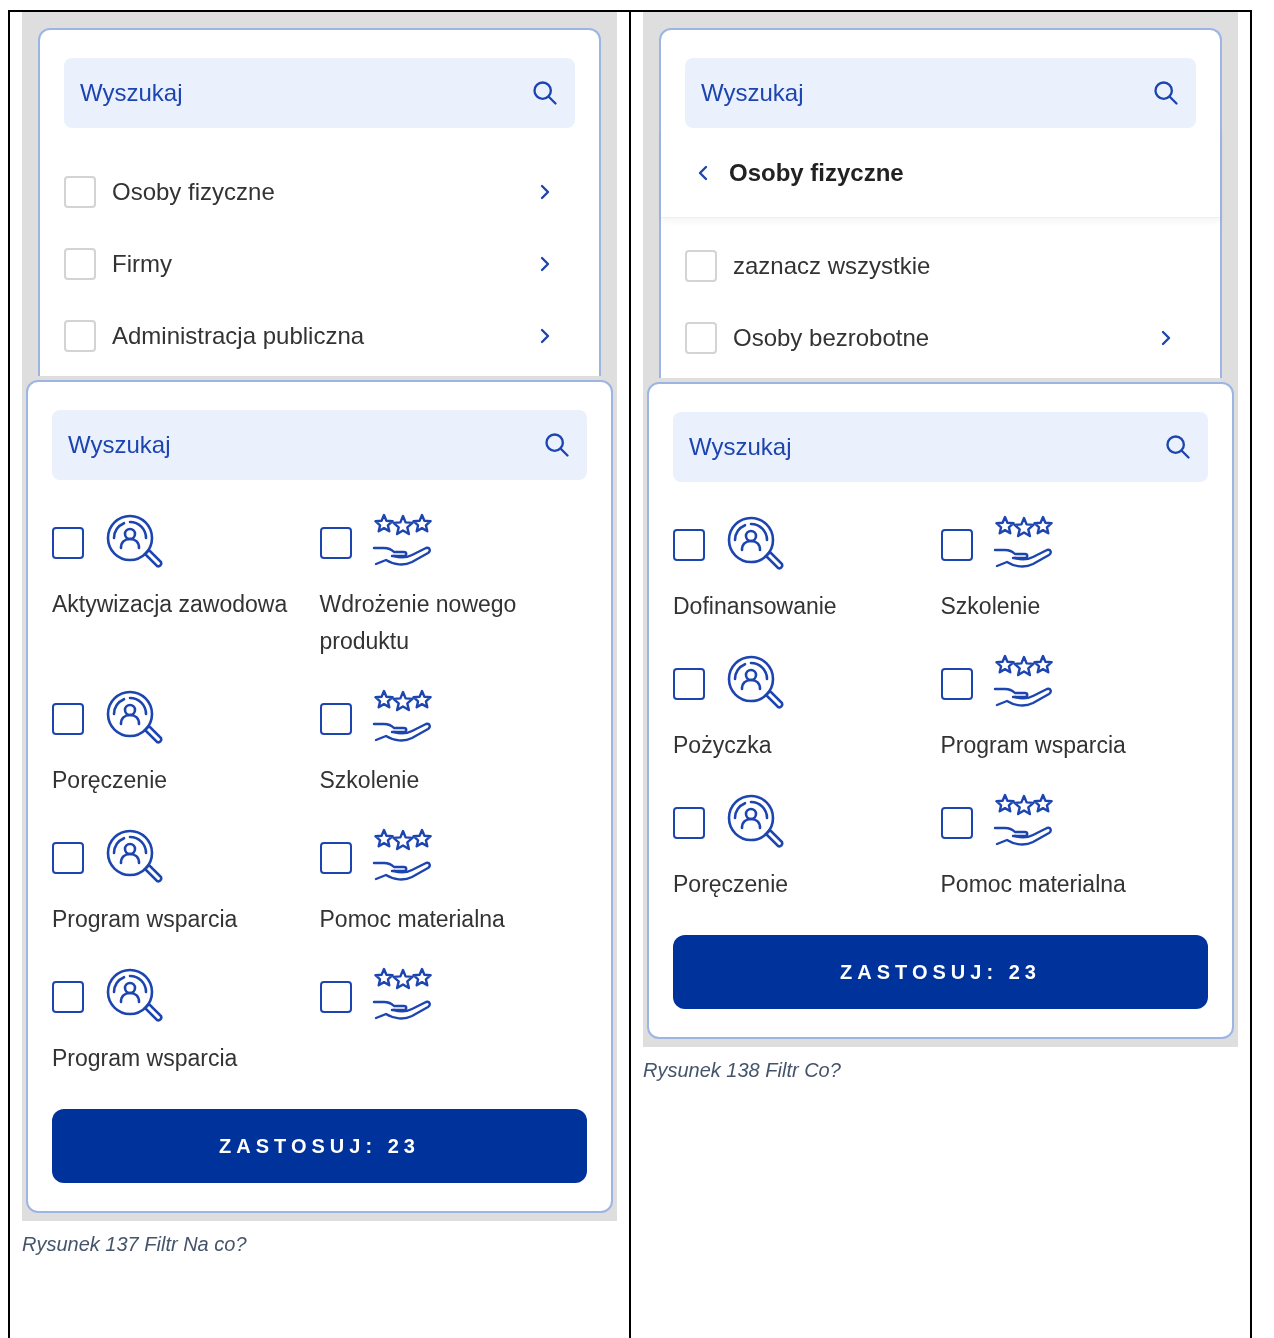  I want to click on option-label: Dofinansowanie, so click(755, 606).